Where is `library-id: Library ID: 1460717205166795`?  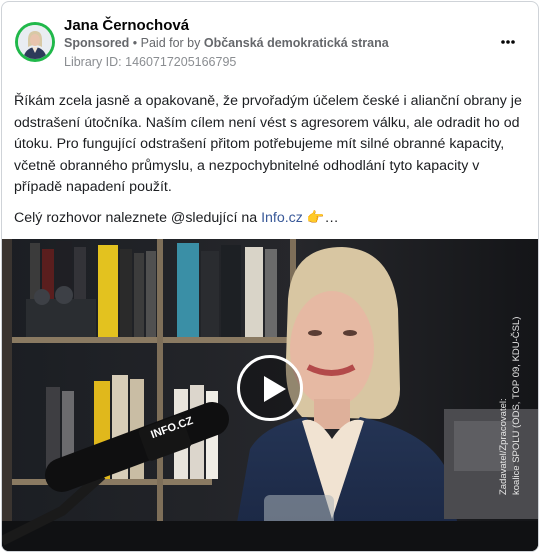
library-id: Library ID: 1460717205166795 is located at coordinates (150, 62).